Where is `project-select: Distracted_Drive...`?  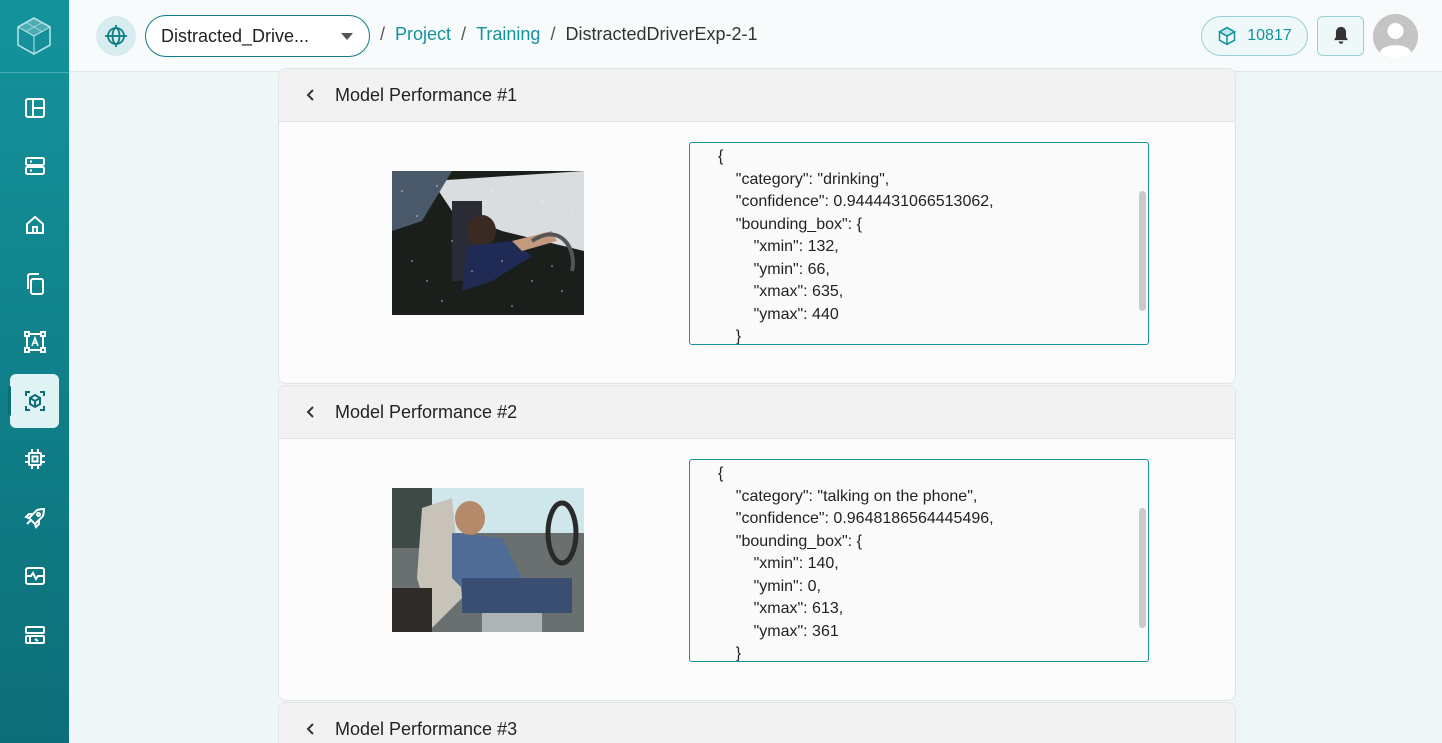 project-select: Distracted_Drive... is located at coordinates (257, 36).